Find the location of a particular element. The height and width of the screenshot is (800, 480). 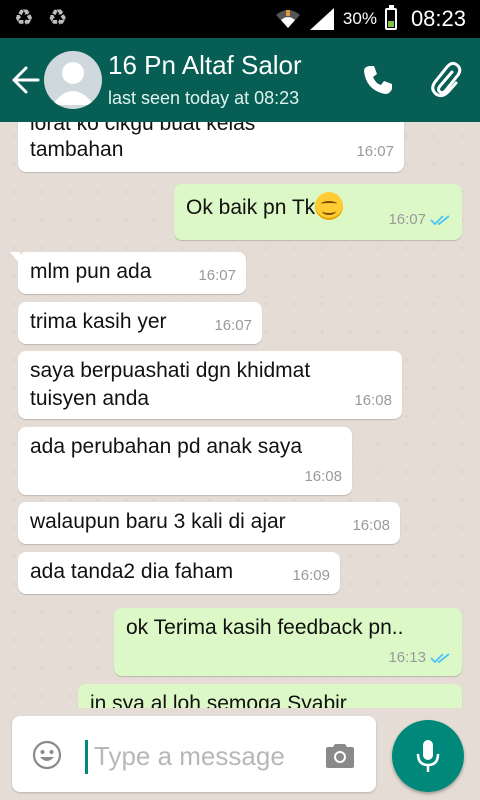

signal-icon is located at coordinates (321, 19).